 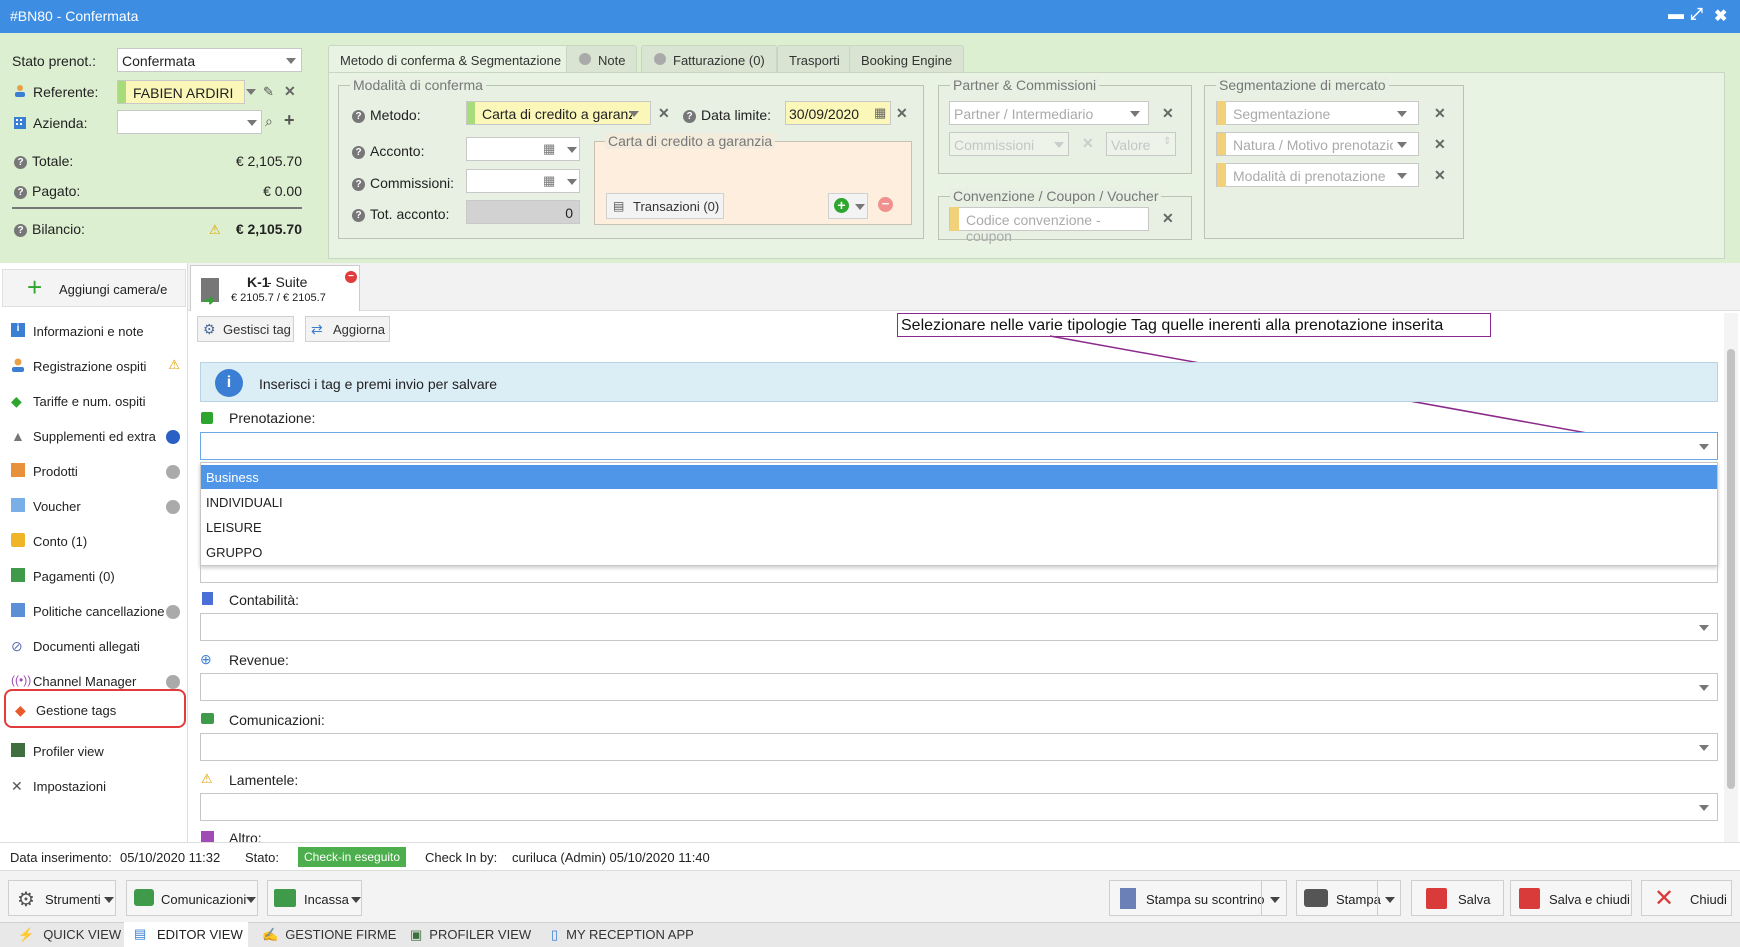 I want to click on azienda-select, so click(x=189, y=122).